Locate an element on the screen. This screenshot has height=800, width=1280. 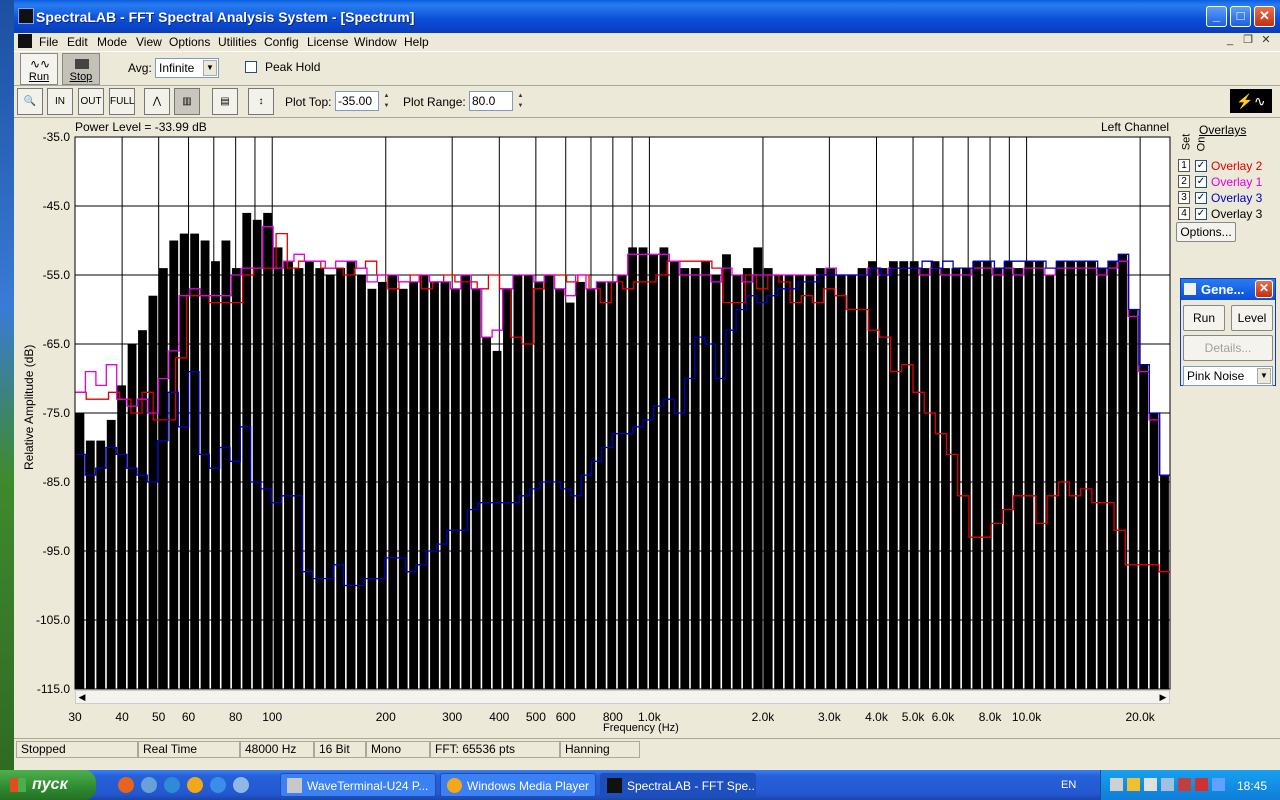
overlay-label: Overlay 3 is located at coordinates (1237, 198).